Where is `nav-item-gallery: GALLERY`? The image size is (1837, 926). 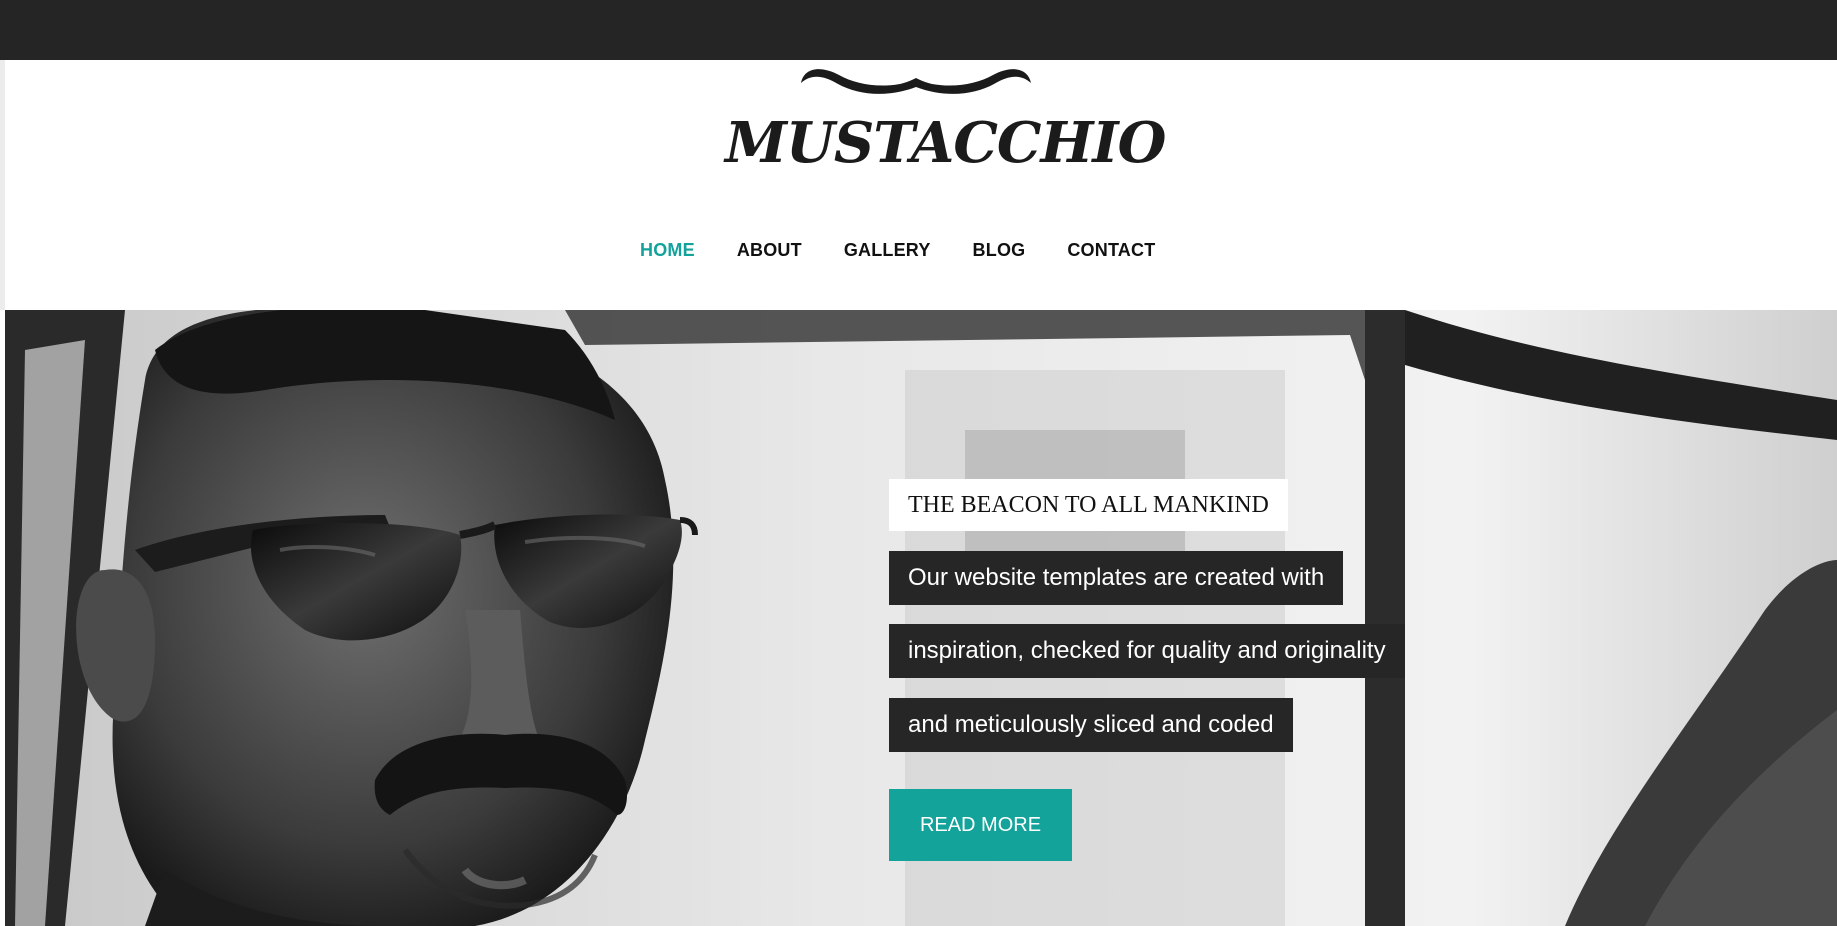
nav-item-gallery: GALLERY is located at coordinates (887, 250).